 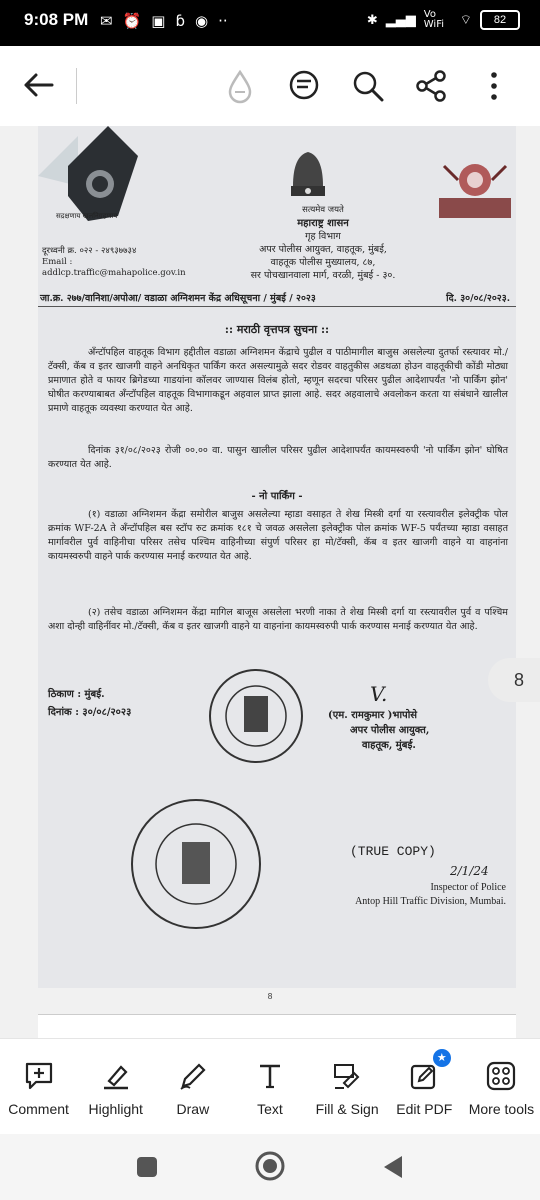 I want to click on tool-text: Text, so click(x=269, y=1086).